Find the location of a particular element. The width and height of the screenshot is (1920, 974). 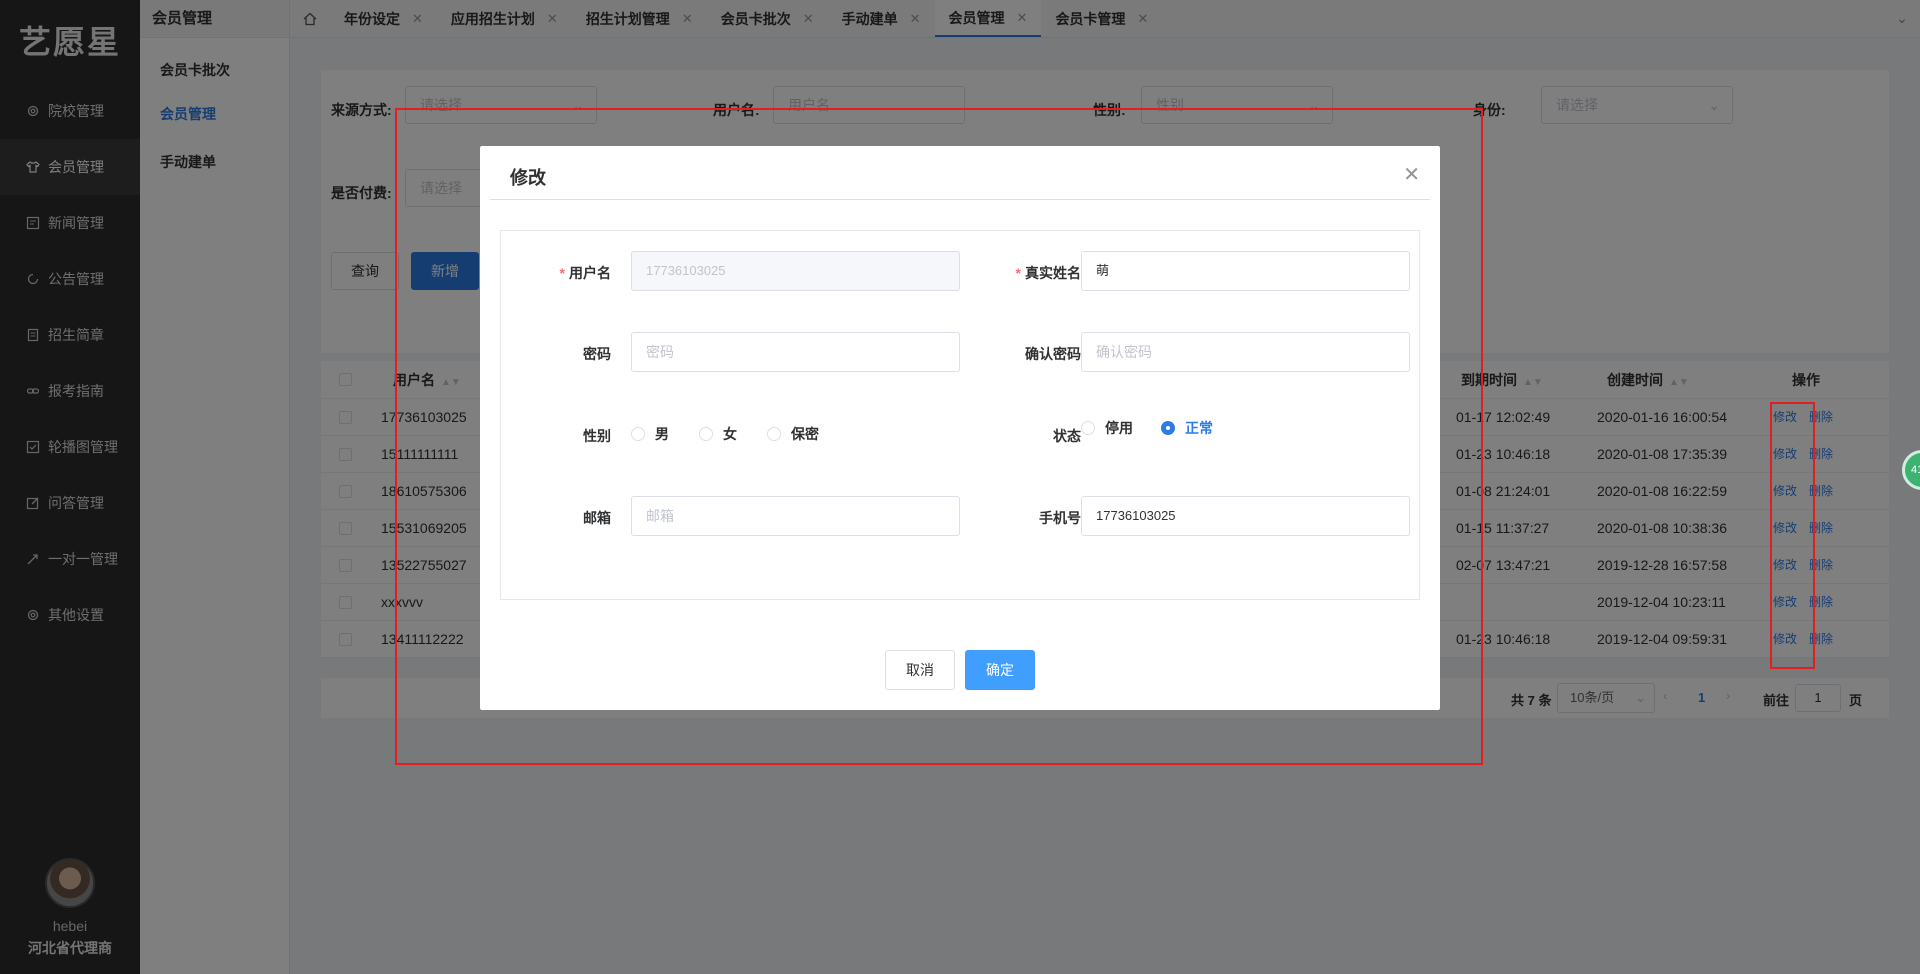

confirm-button: 确定 is located at coordinates (1000, 670).